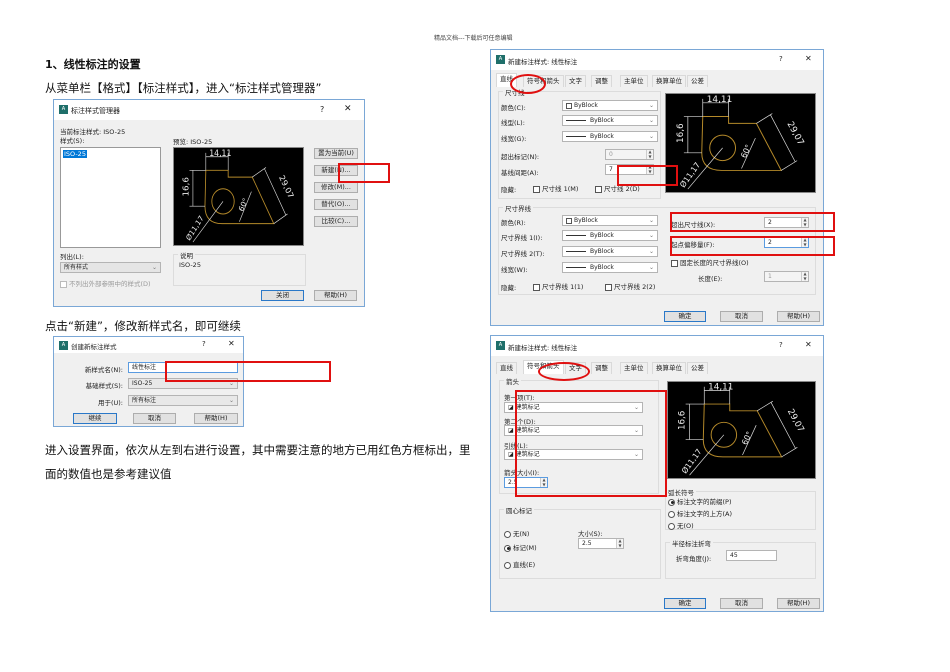 The image size is (950, 672). Describe the element at coordinates (629, 154) in the screenshot. I see `extend-ticks-spinner: 0 ▲ ▼` at that location.